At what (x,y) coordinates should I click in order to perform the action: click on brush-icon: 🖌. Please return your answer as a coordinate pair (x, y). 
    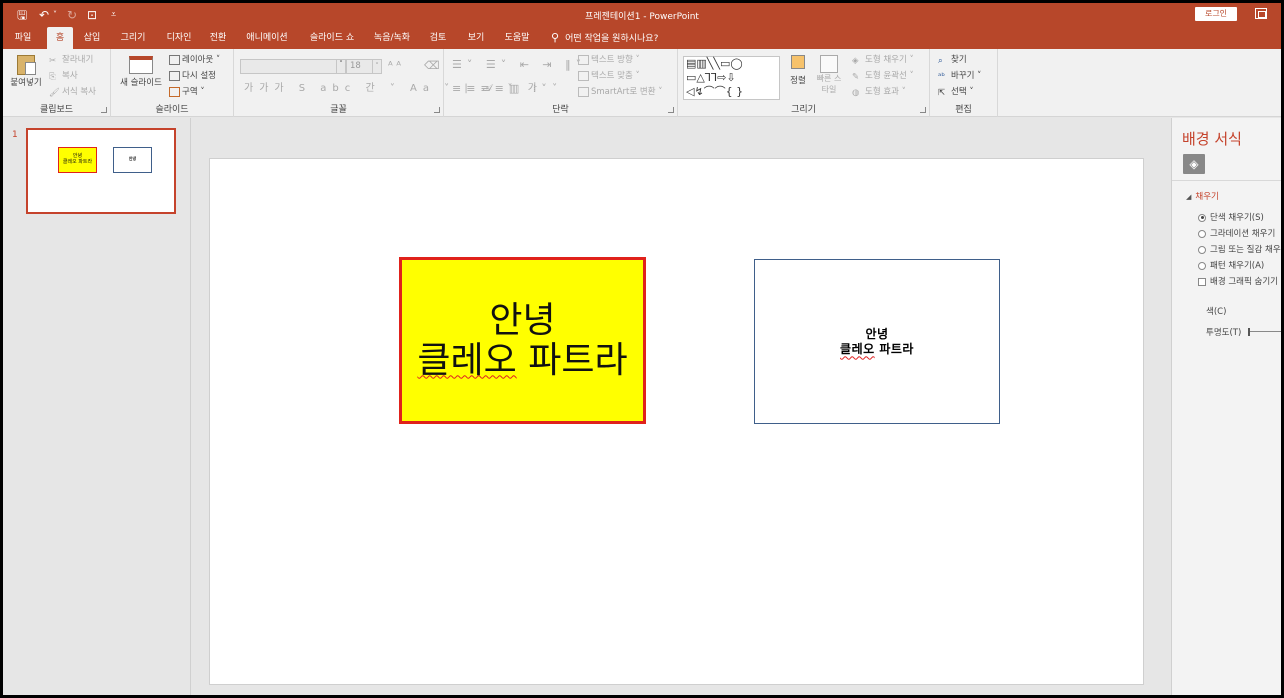
    Looking at the image, I should click on (54, 92).